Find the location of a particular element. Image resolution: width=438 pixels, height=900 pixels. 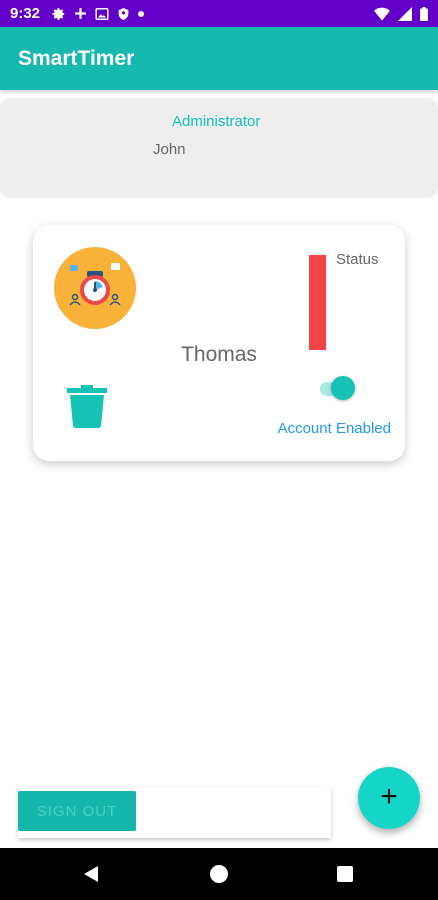

trash-icon is located at coordinates (87, 406).